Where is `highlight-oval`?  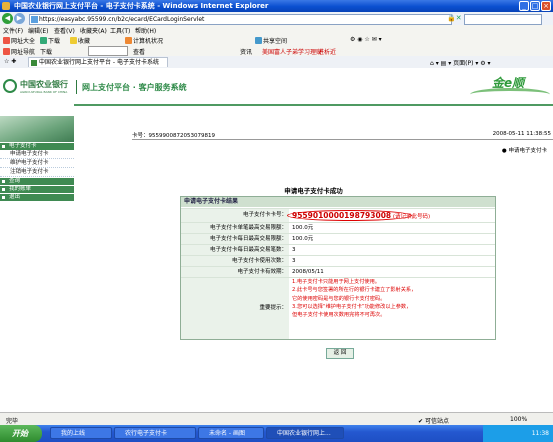
highlight-oval is located at coordinates (349, 215).